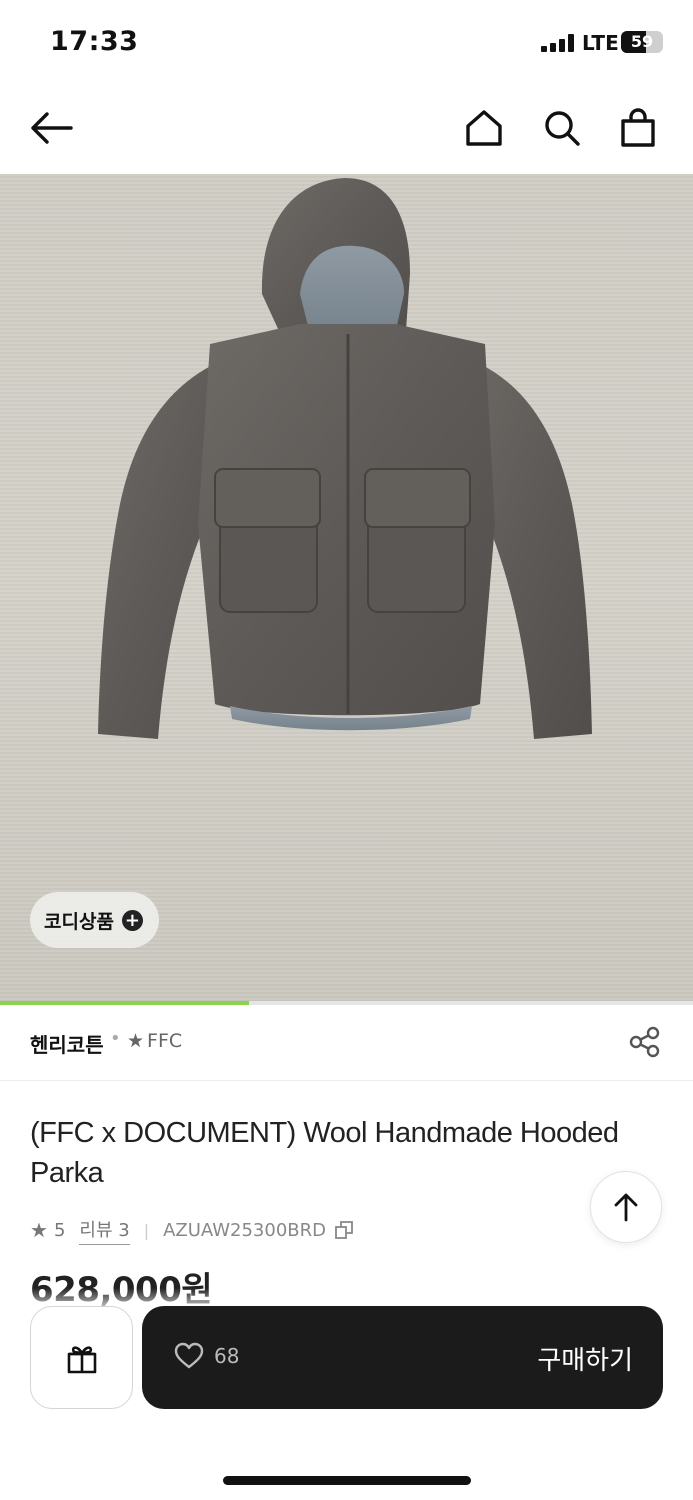 This screenshot has width=693, height=1500. Describe the element at coordinates (559, 43) in the screenshot. I see `signal-icon` at that location.